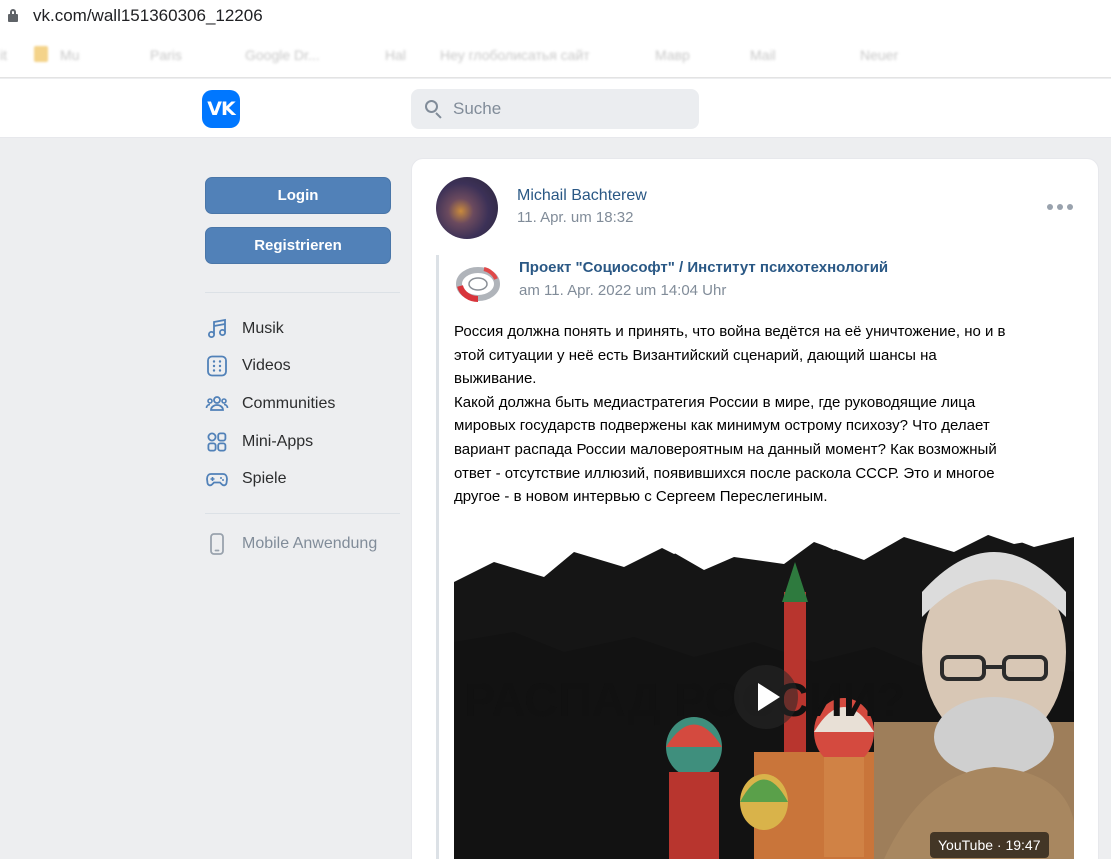 The height and width of the screenshot is (859, 1111). I want to click on sidebar-item-label: Communities, so click(289, 403).